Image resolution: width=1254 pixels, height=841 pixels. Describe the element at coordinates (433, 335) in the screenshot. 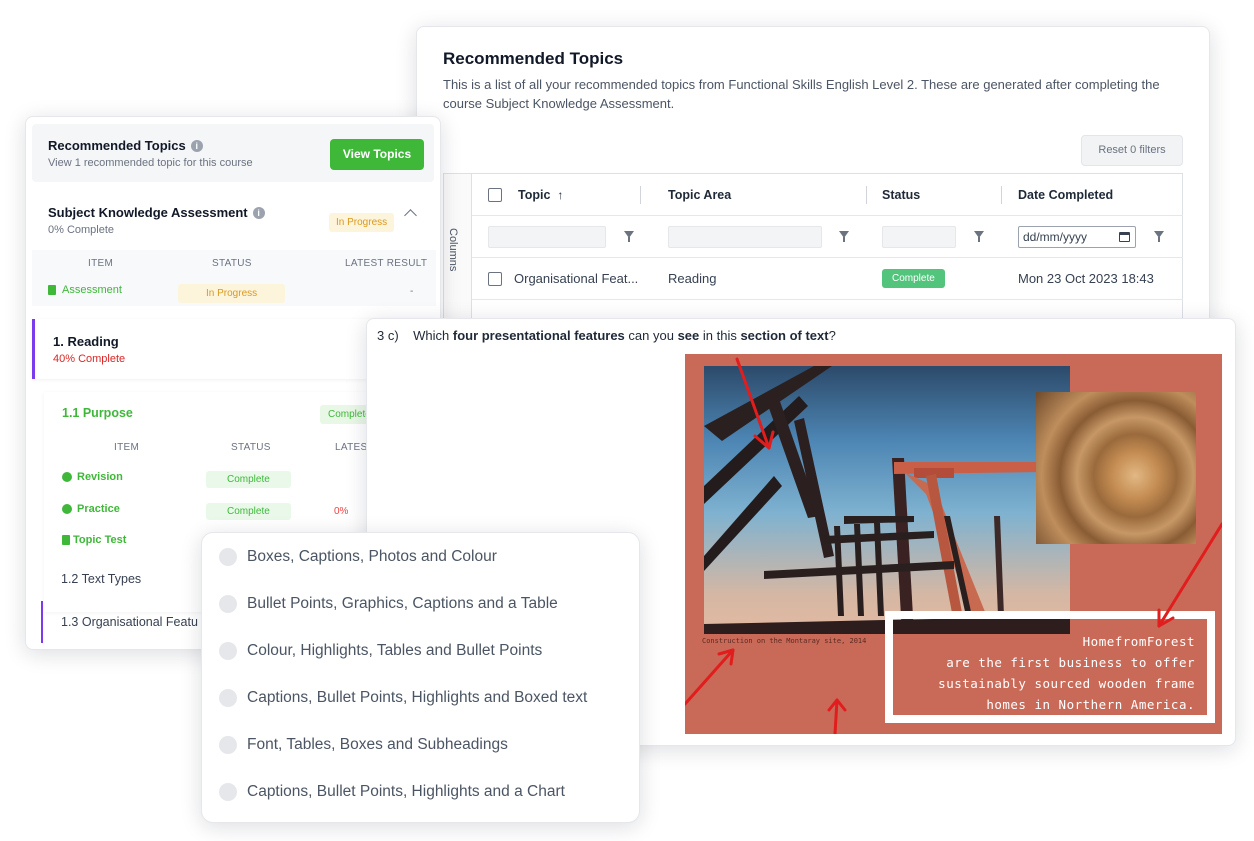

I see `question-part: Which` at that location.